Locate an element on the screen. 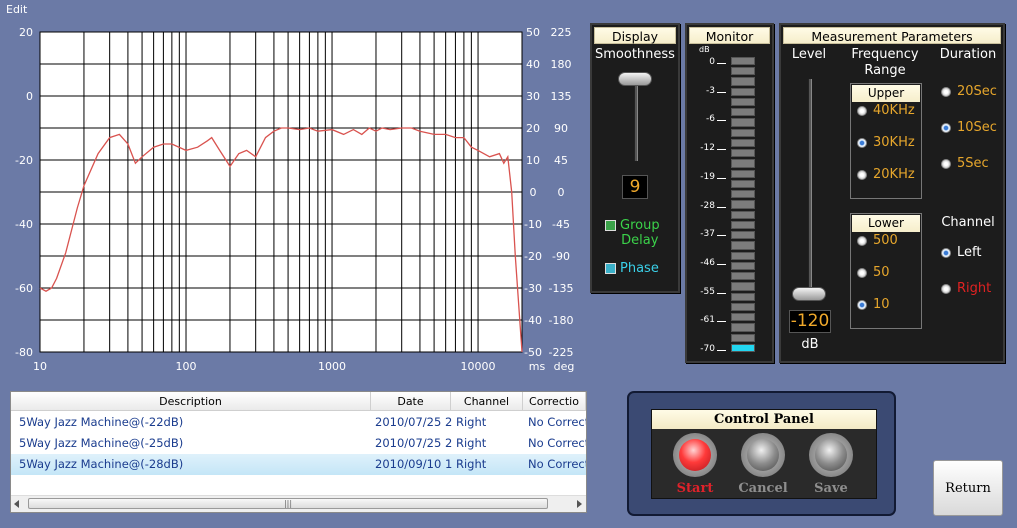 Image resolution: width=1017 pixels, height=528 pixels. y-left-tick-label: 20 is located at coordinates (26, 32).